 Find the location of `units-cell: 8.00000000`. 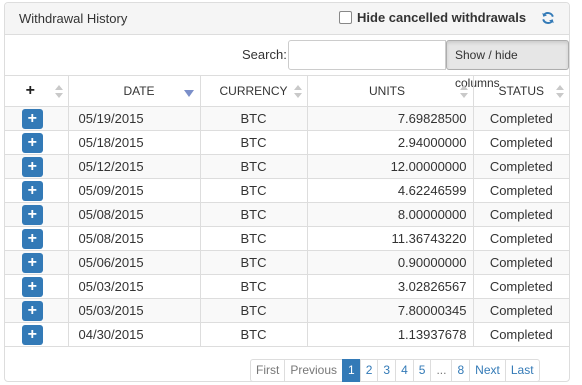

units-cell: 8.00000000 is located at coordinates (390, 214).